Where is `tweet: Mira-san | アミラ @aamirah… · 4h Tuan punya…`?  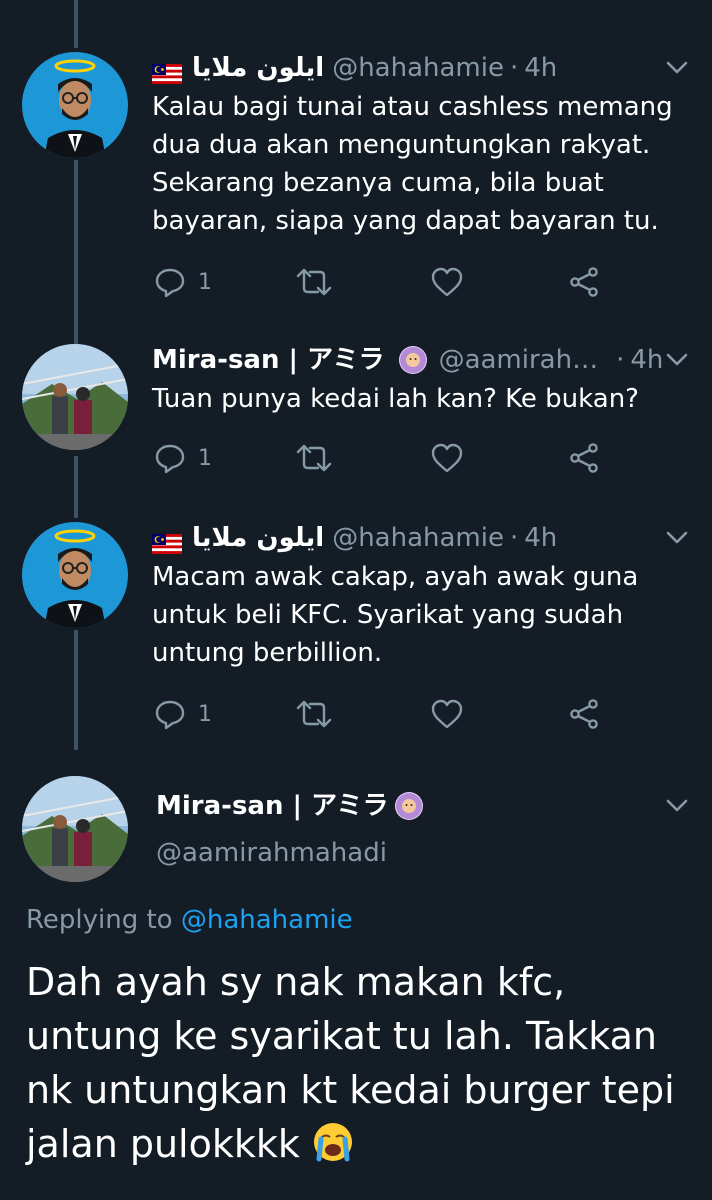 tweet: Mira-san | アミラ @aamirah… · 4h Tuan punya… is located at coordinates (356, 425).